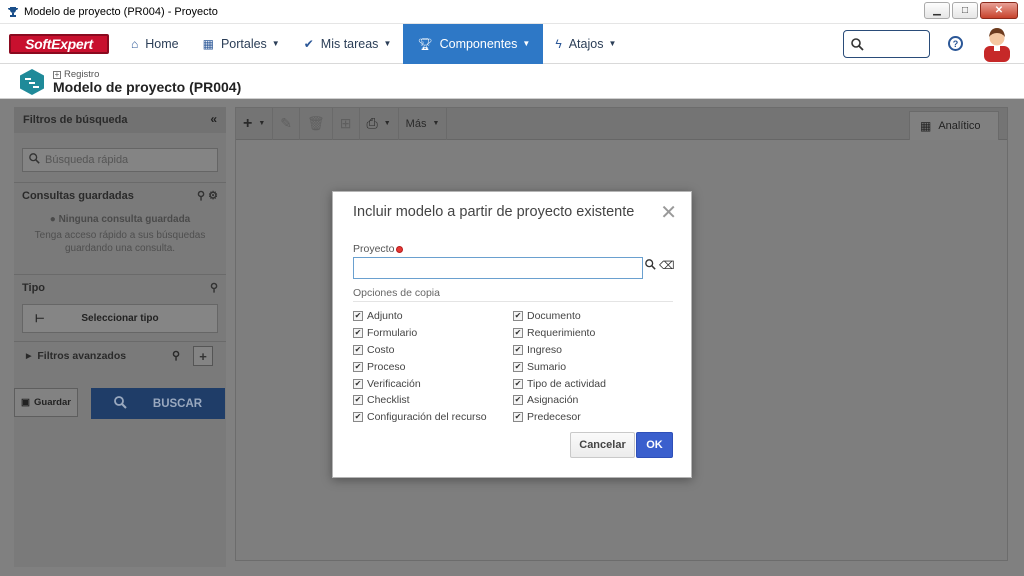  I want to click on option-label: Verificación, so click(394, 383).